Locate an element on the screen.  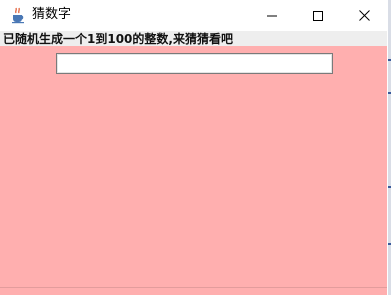
close-button is located at coordinates (364, 15).